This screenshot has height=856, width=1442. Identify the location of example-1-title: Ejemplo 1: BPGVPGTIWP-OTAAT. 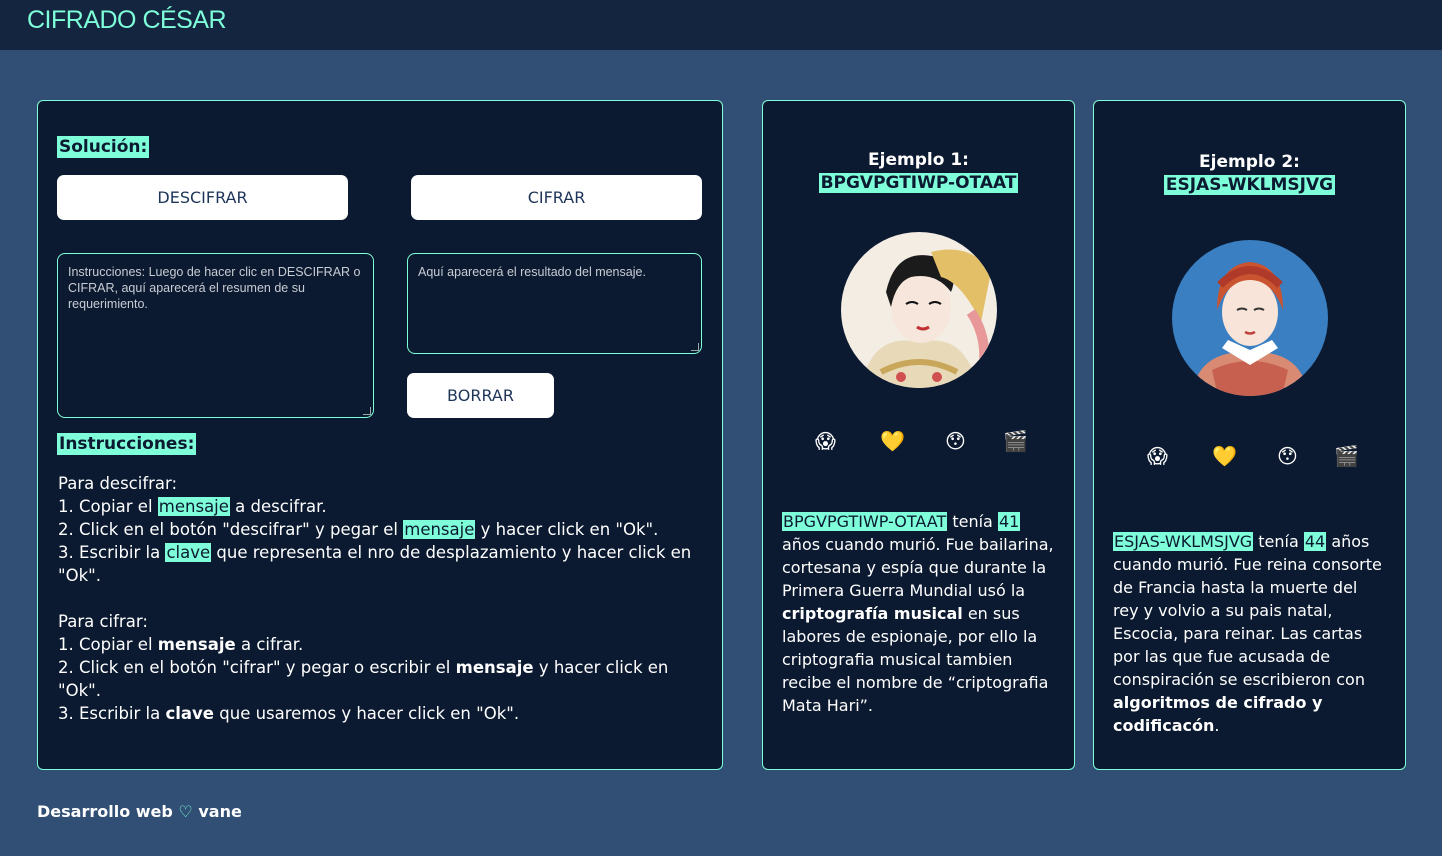
(918, 171).